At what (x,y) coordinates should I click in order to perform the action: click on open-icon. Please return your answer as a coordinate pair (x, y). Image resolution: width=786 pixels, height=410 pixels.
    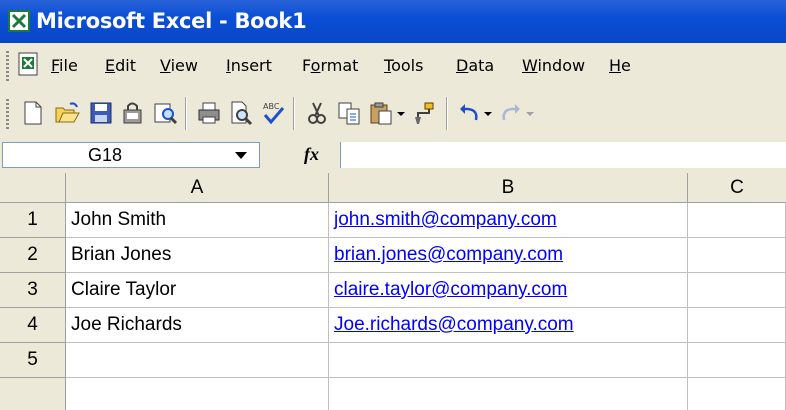
    Looking at the image, I should click on (67, 113).